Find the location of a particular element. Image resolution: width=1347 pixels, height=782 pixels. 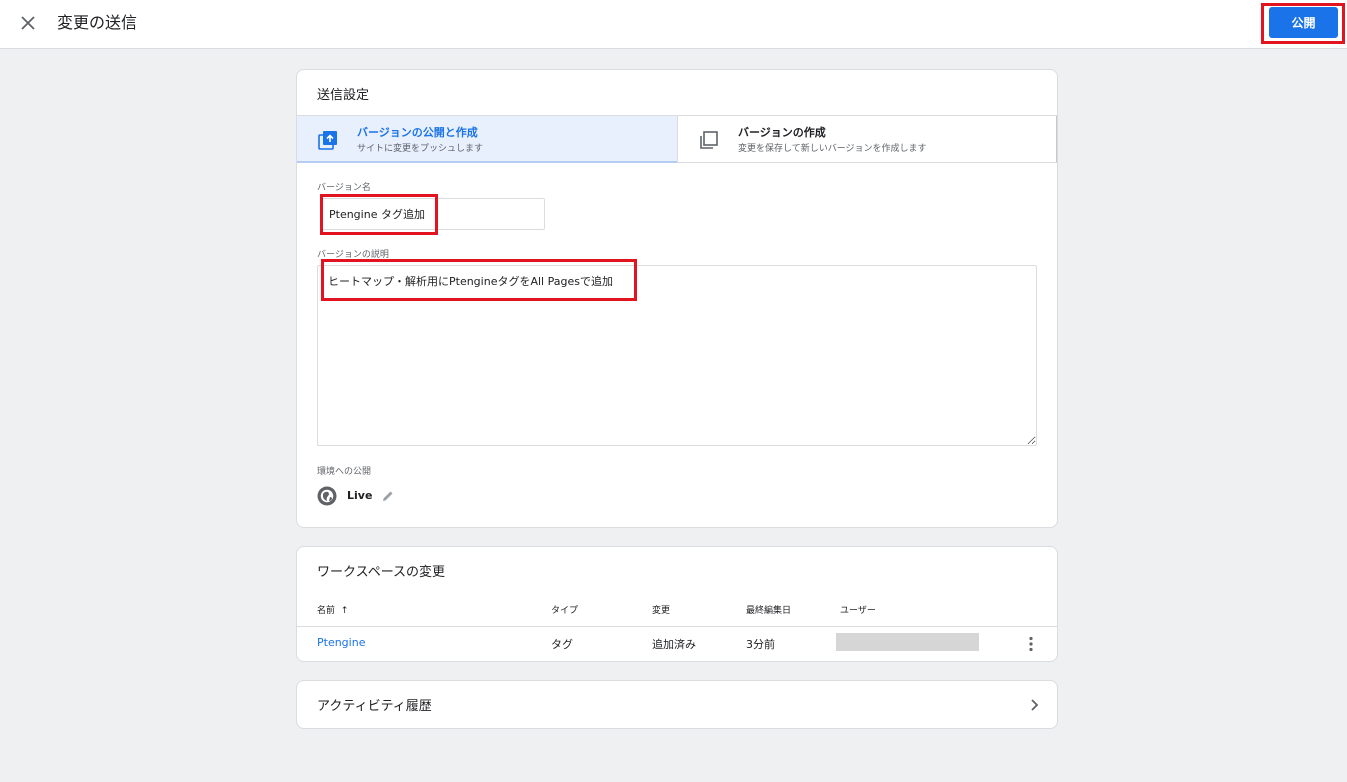

activity-history-title: アクティビティ履歴 is located at coordinates (374, 706).